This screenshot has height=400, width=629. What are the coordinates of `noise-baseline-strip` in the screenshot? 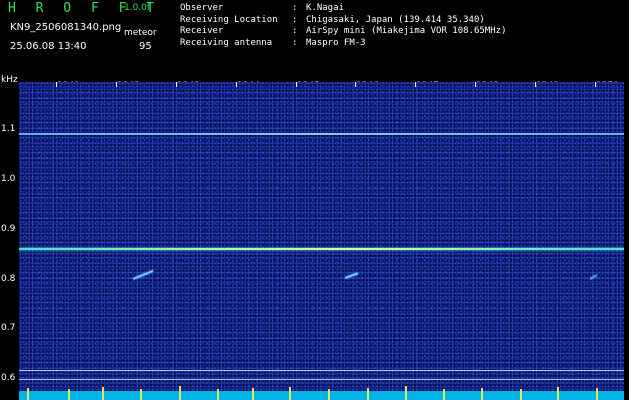 It's located at (321, 395).